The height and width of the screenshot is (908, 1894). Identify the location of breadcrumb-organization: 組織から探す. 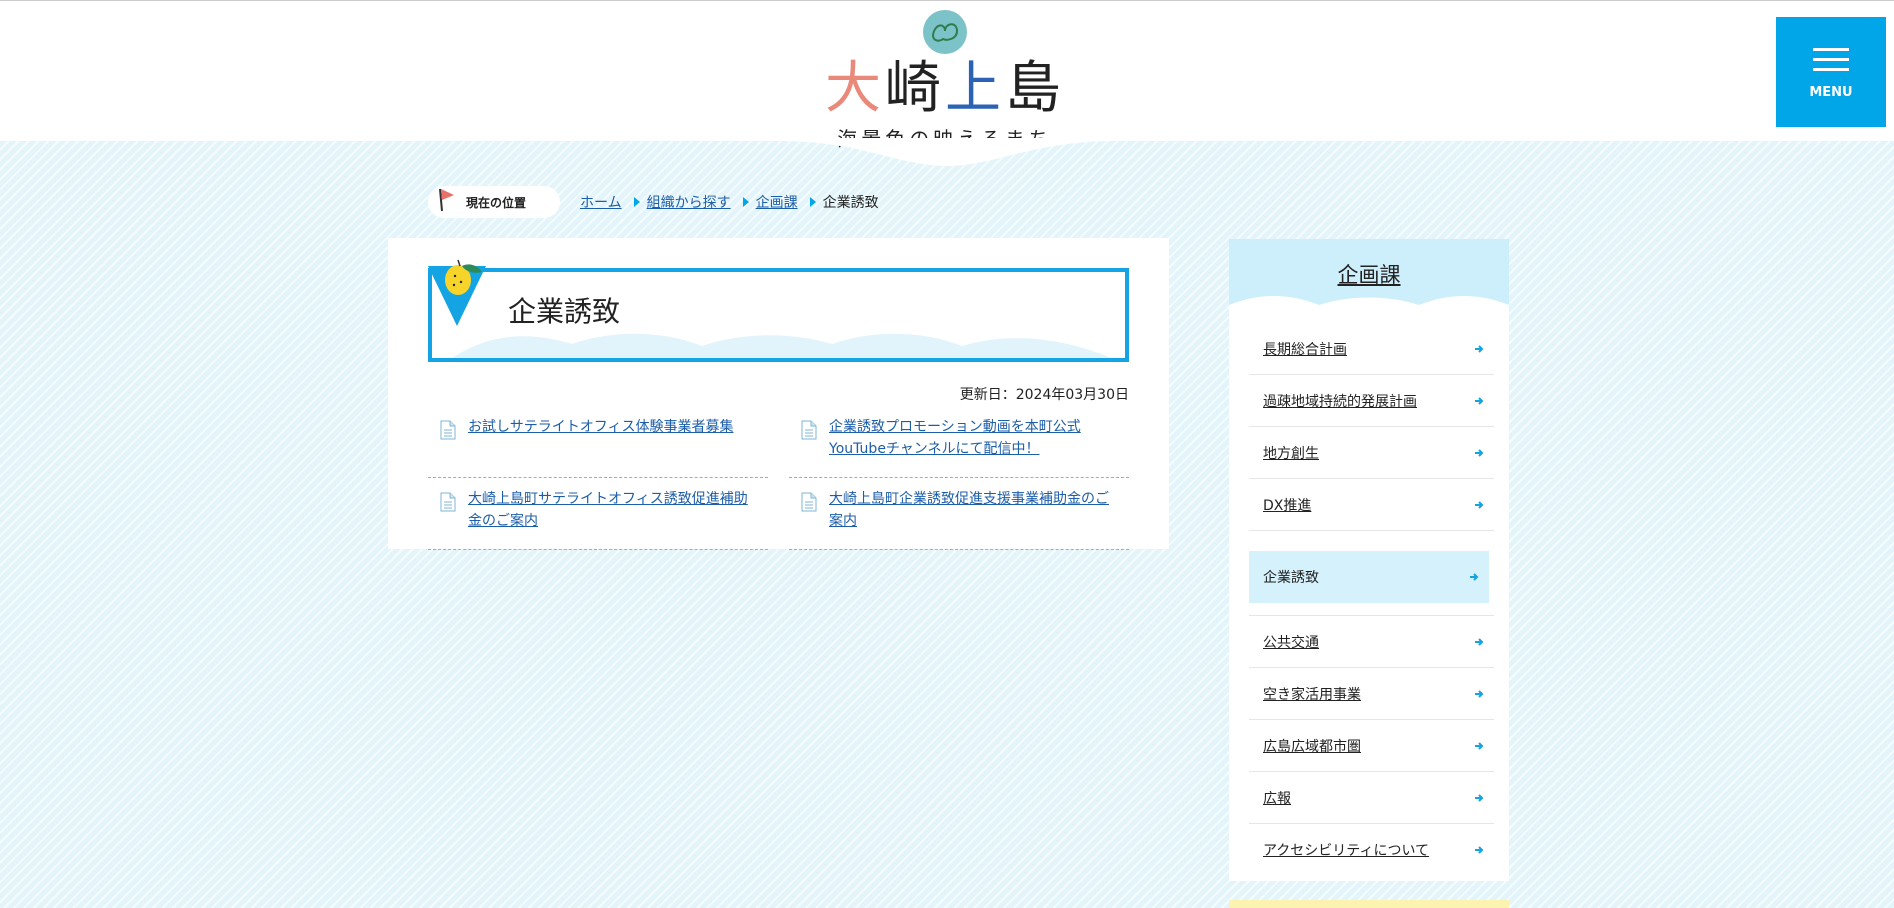
(689, 202).